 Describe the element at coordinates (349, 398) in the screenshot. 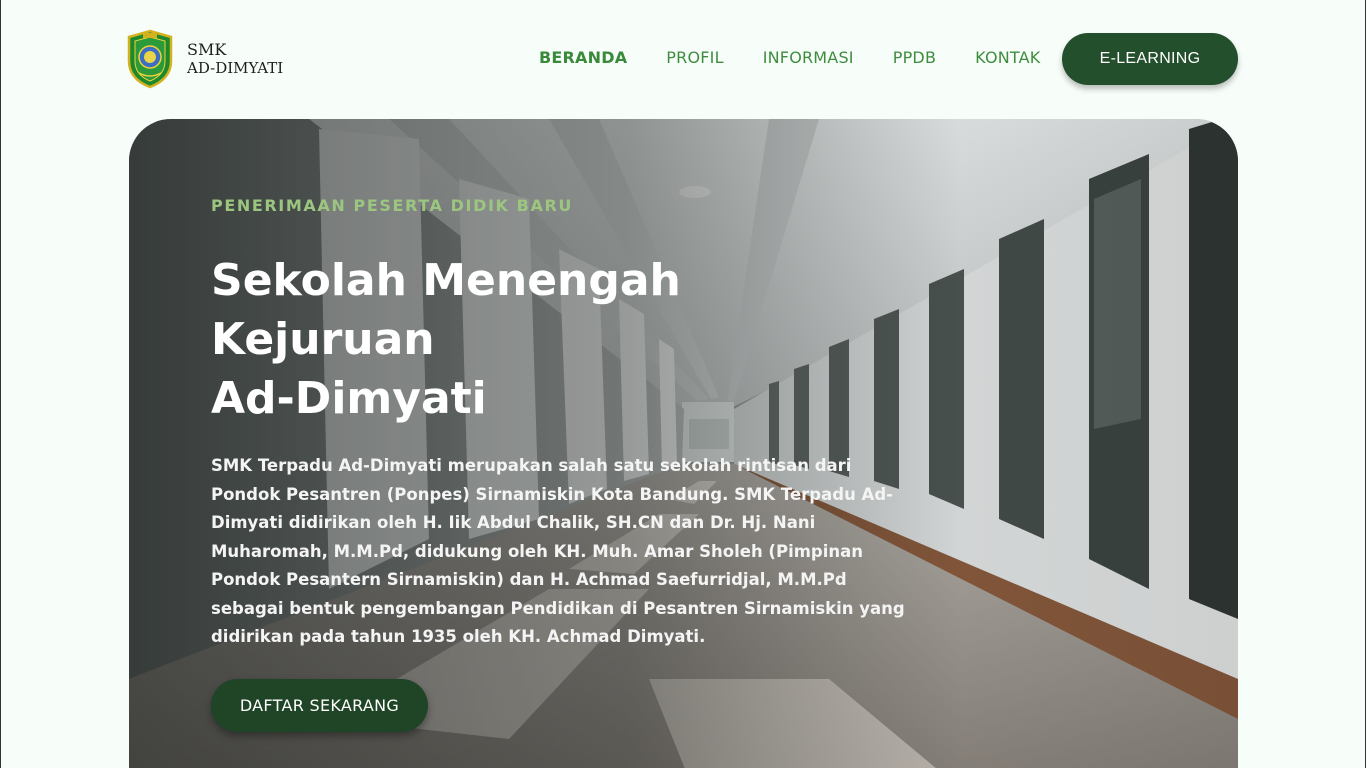

I see `hero-title-line-3: Ad-Dimyati` at that location.